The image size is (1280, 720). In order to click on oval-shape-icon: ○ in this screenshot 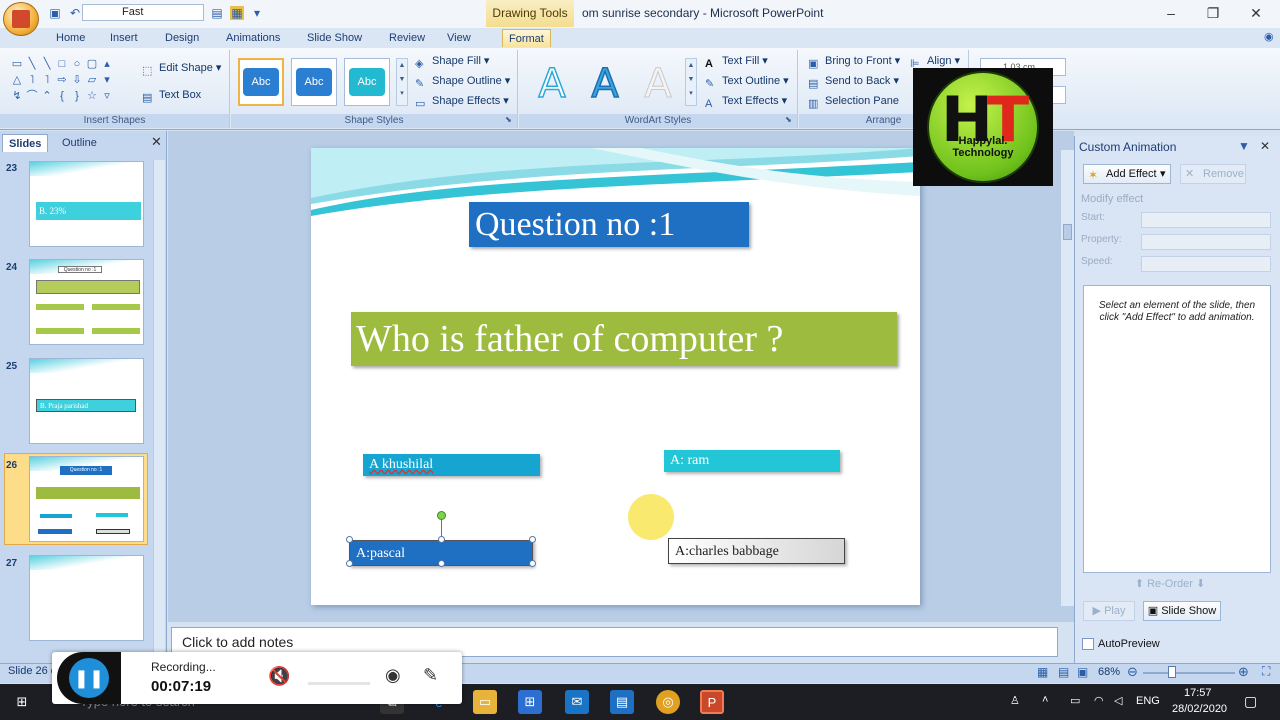, I will do `click(77, 64)`.